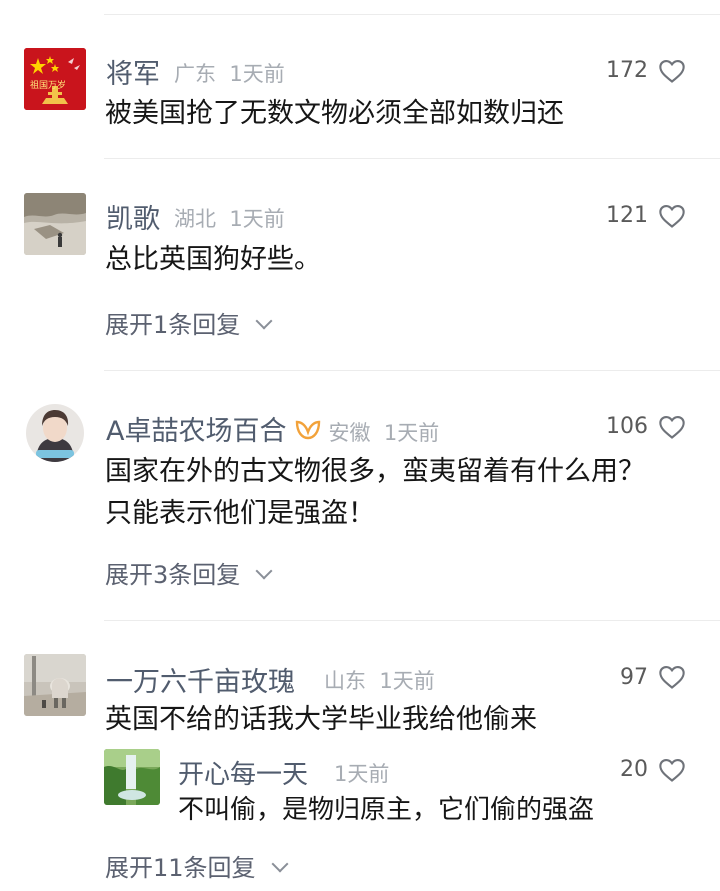 The image size is (720, 891). I want to click on expand-replies-button: 展开3条回复, so click(189, 572).